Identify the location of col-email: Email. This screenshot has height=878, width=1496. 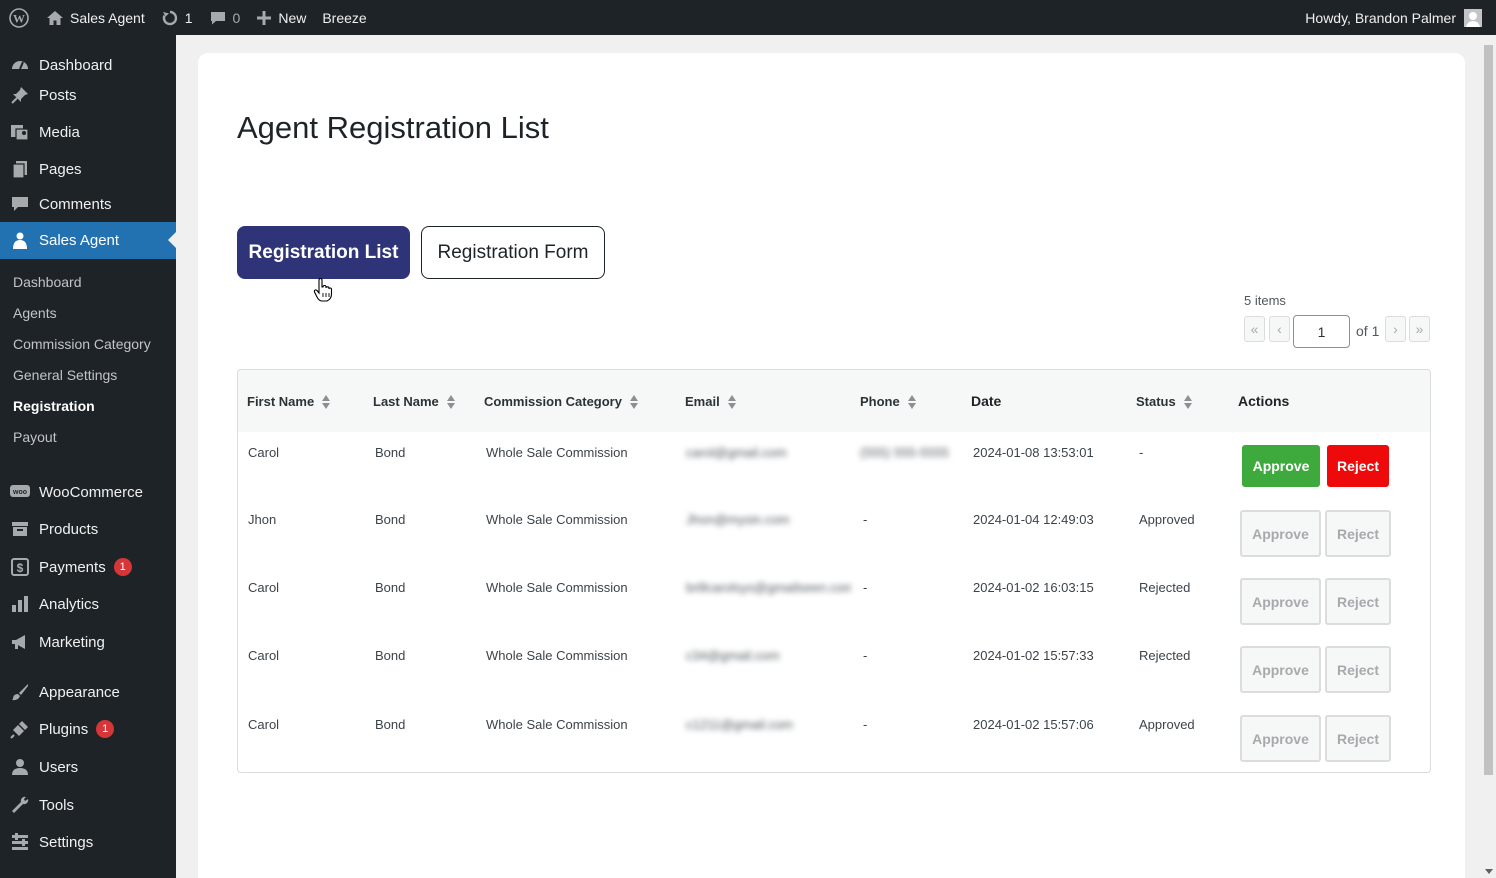
(710, 401).